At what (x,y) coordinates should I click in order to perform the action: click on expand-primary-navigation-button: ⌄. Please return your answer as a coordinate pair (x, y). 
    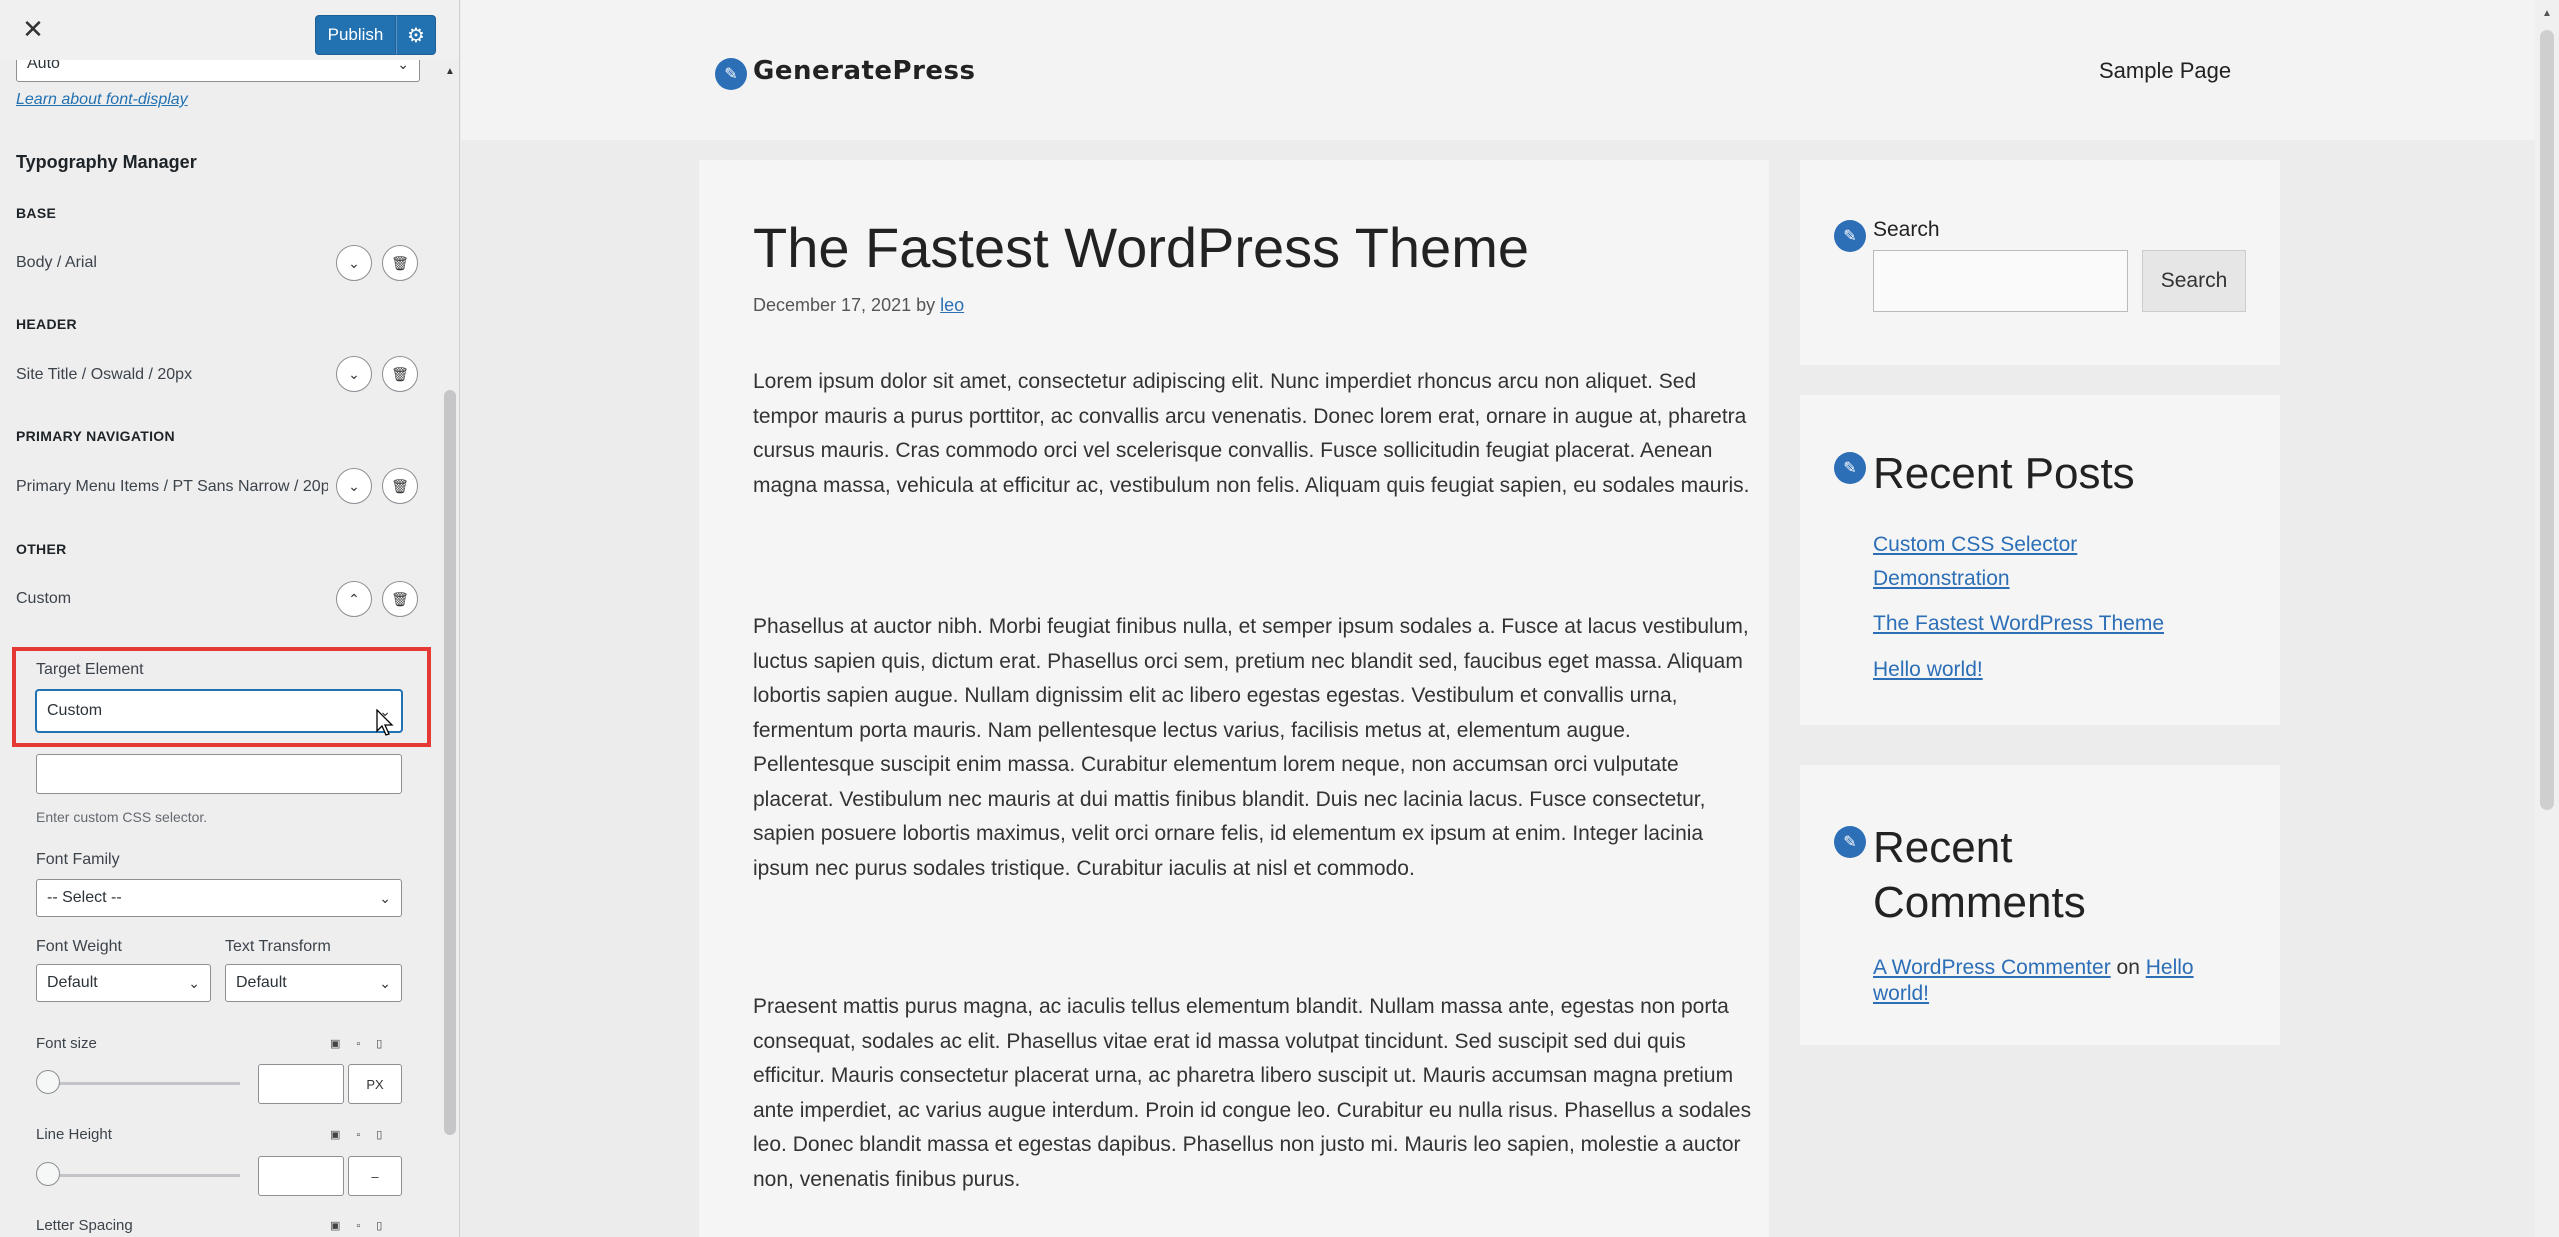
    Looking at the image, I should click on (354, 486).